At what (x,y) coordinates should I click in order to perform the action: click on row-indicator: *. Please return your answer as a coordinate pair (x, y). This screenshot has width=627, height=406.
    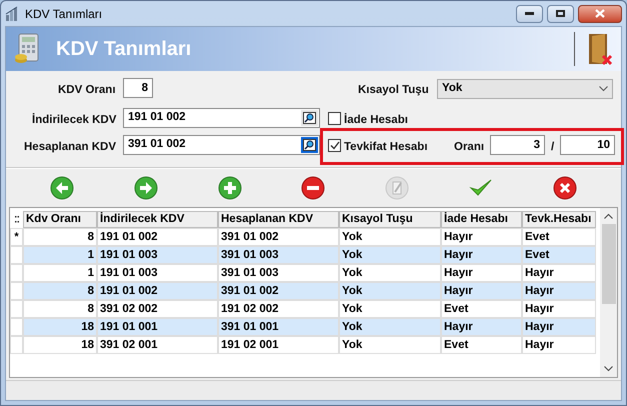
    Looking at the image, I should click on (16, 237).